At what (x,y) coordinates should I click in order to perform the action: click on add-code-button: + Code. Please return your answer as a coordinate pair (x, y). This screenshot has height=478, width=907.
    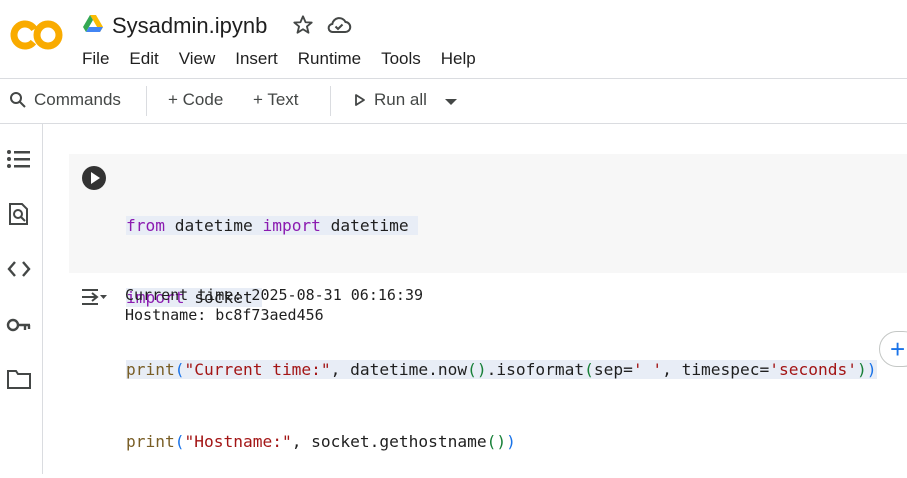
    Looking at the image, I should click on (195, 100).